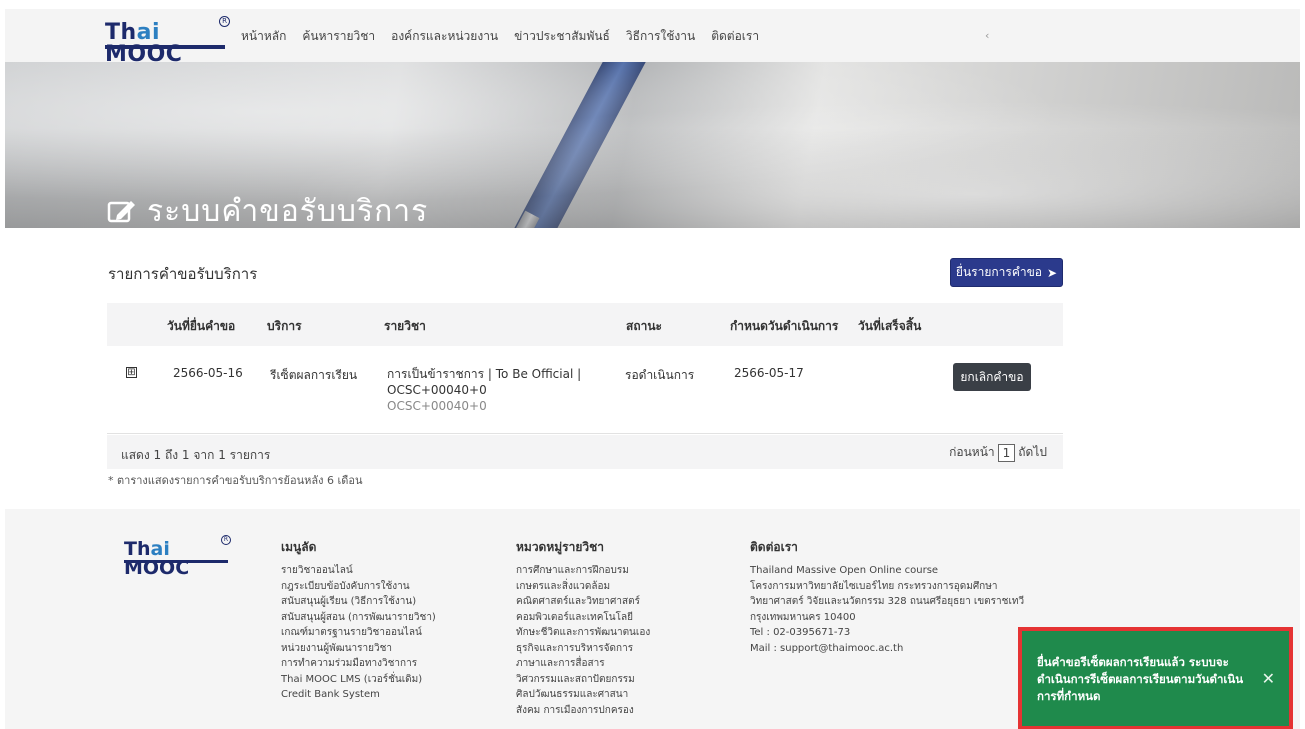  What do you see at coordinates (437, 406) in the screenshot?
I see `row-course-code: OCSC+00040+0` at bounding box center [437, 406].